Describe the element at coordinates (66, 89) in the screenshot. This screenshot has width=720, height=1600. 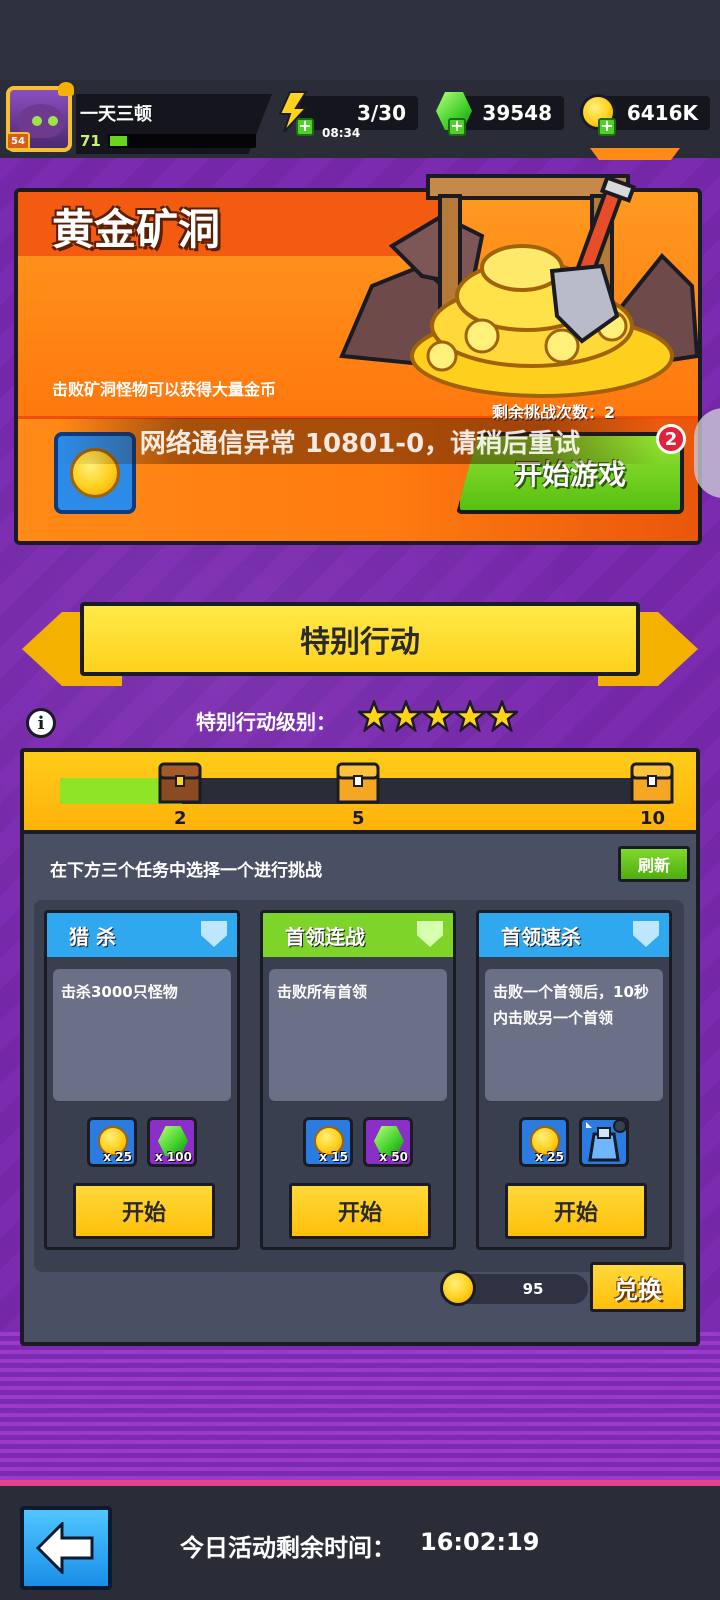
I see `crown-icon` at that location.